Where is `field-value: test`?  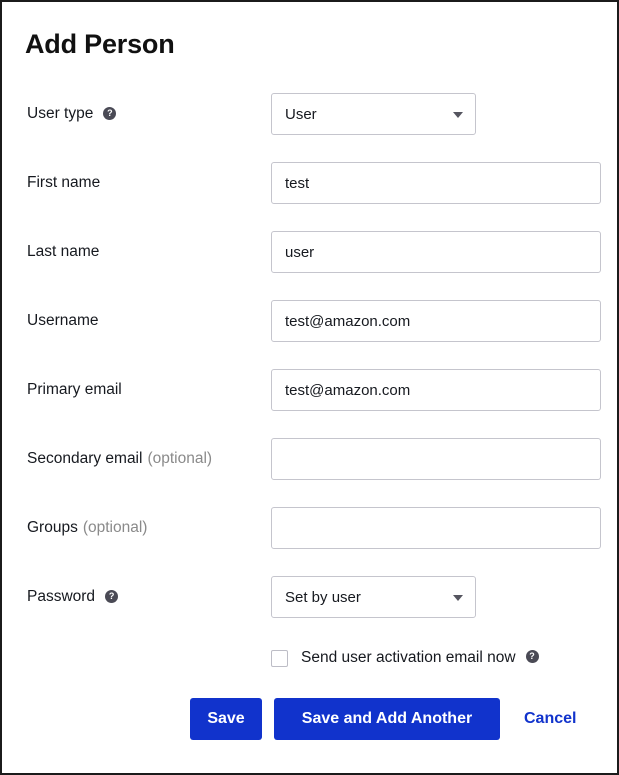 field-value: test is located at coordinates (297, 183).